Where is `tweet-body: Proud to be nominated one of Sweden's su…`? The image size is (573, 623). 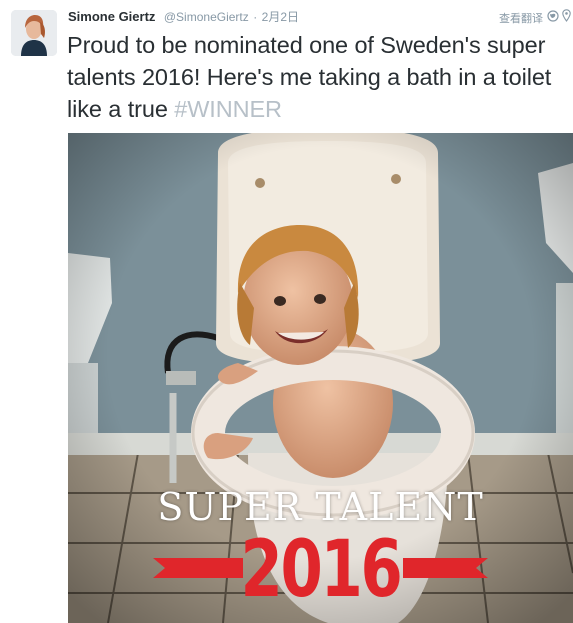 tweet-body: Proud to be nominated one of Sweden's su… is located at coordinates (309, 77).